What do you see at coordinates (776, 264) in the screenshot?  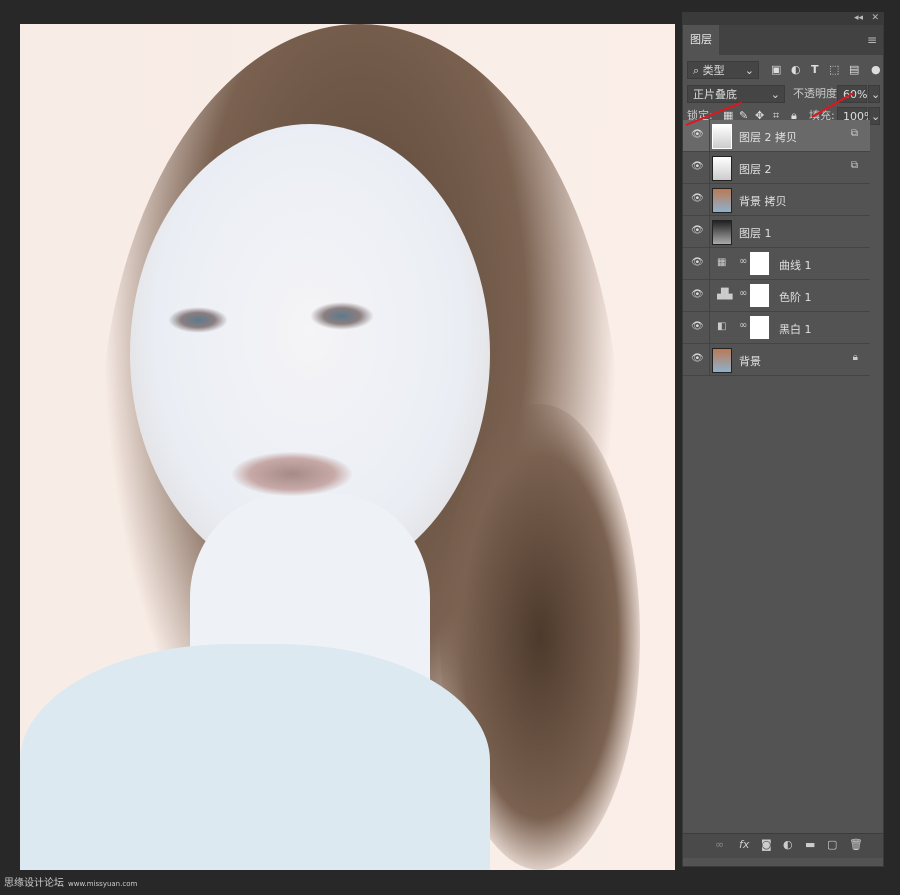 I see `layer-row: 👁︎ ▦ ∞ 曲线 1` at bounding box center [776, 264].